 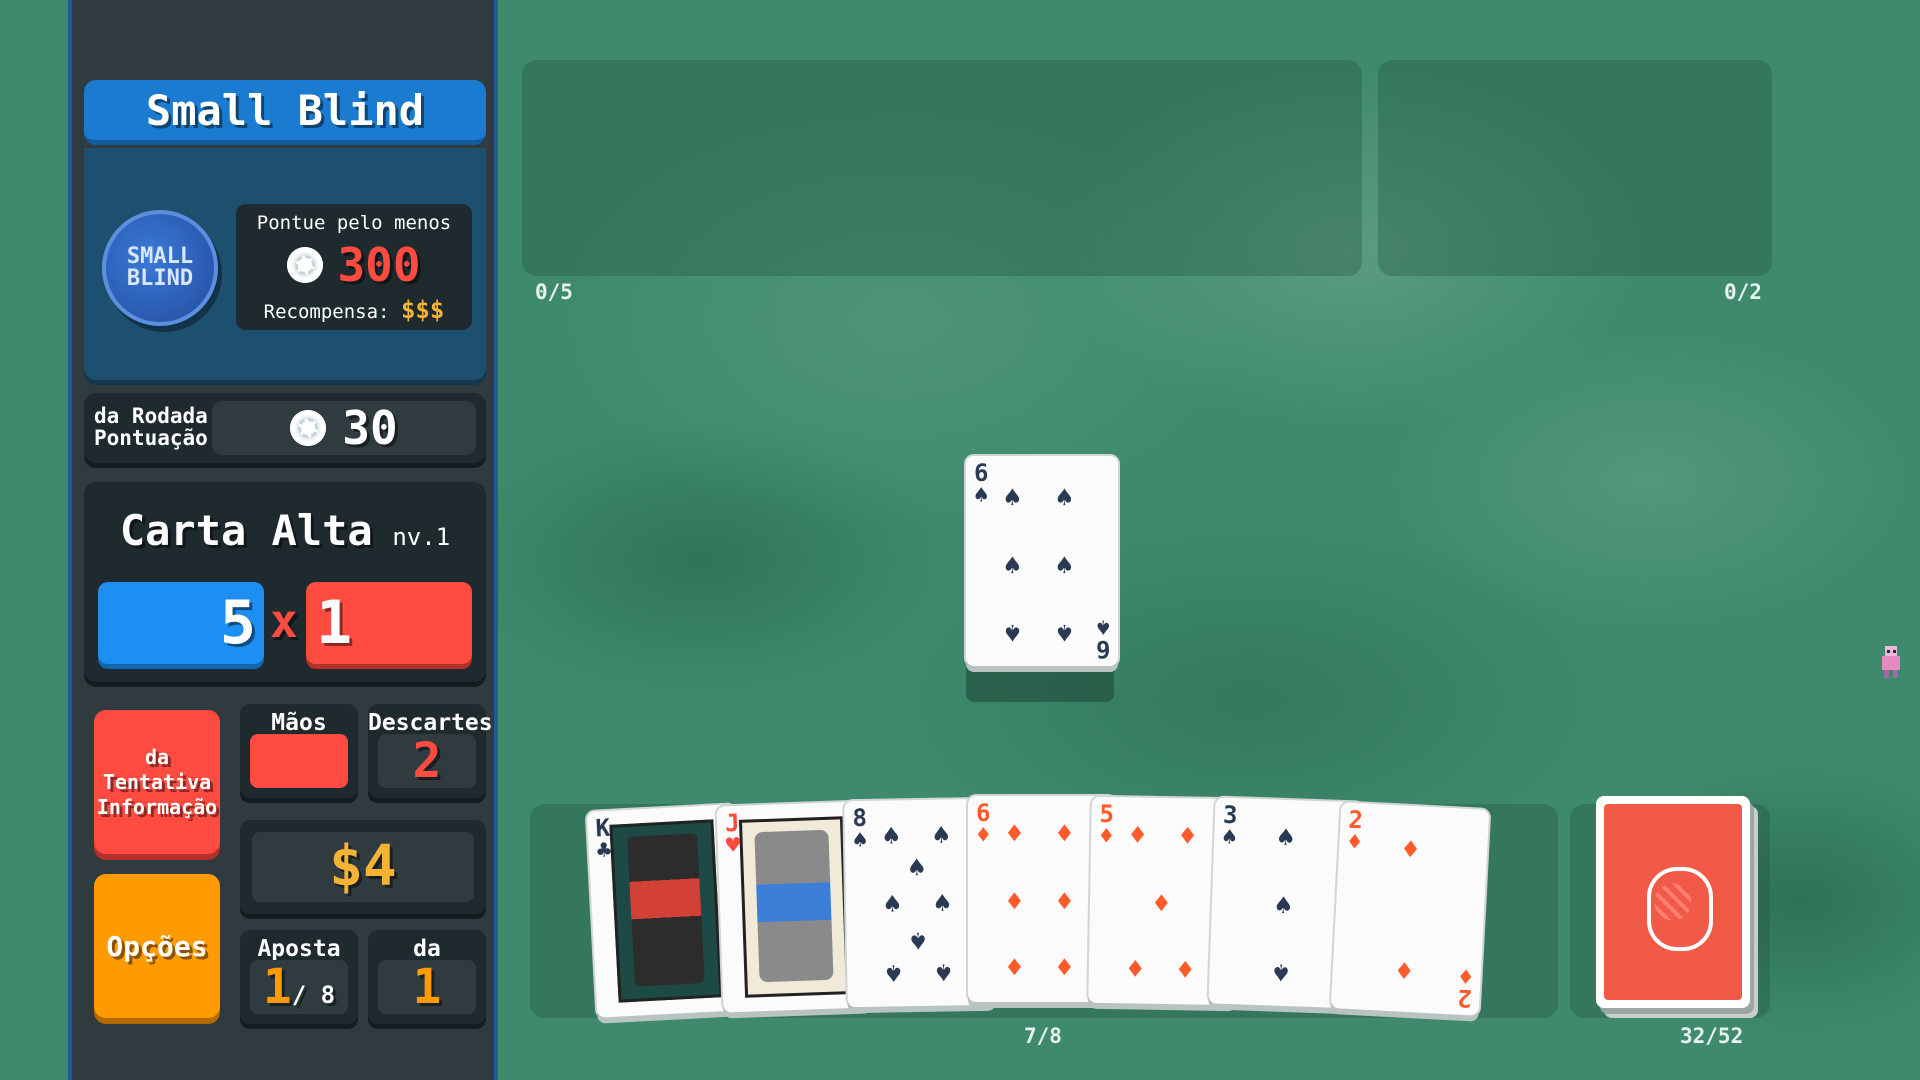 I want to click on target-score-box: Pontue pelo menos 300 Recompensa: $$$, so click(x=354, y=267).